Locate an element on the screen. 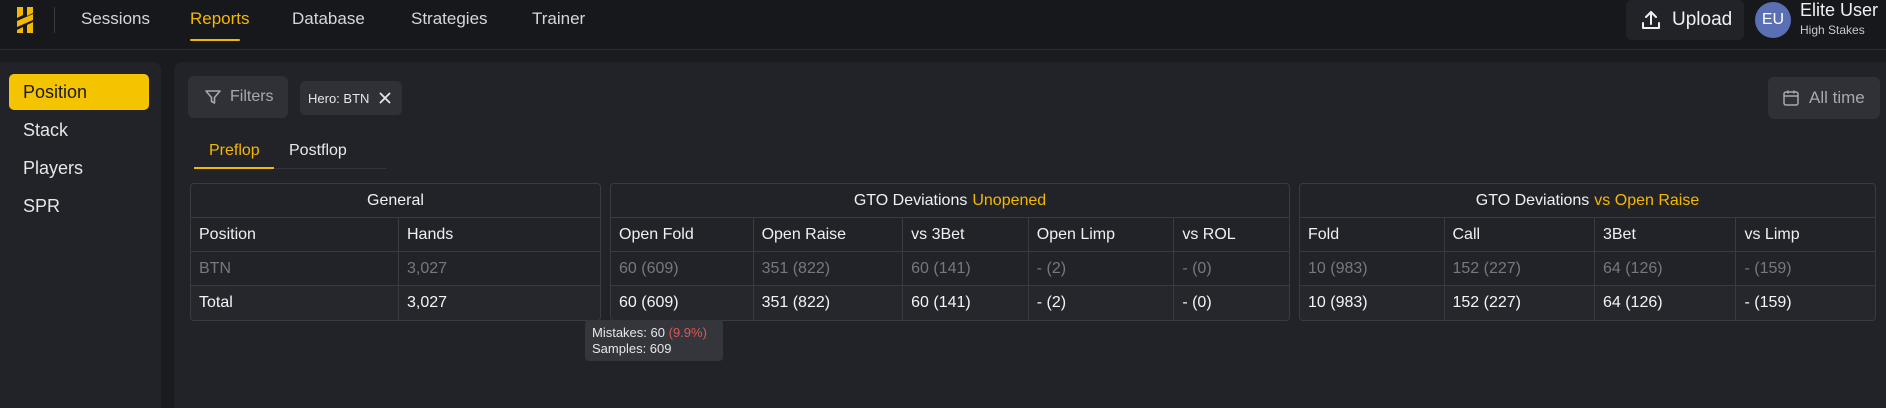 The image size is (1886, 408). calendar-icon is located at coordinates (1791, 98).